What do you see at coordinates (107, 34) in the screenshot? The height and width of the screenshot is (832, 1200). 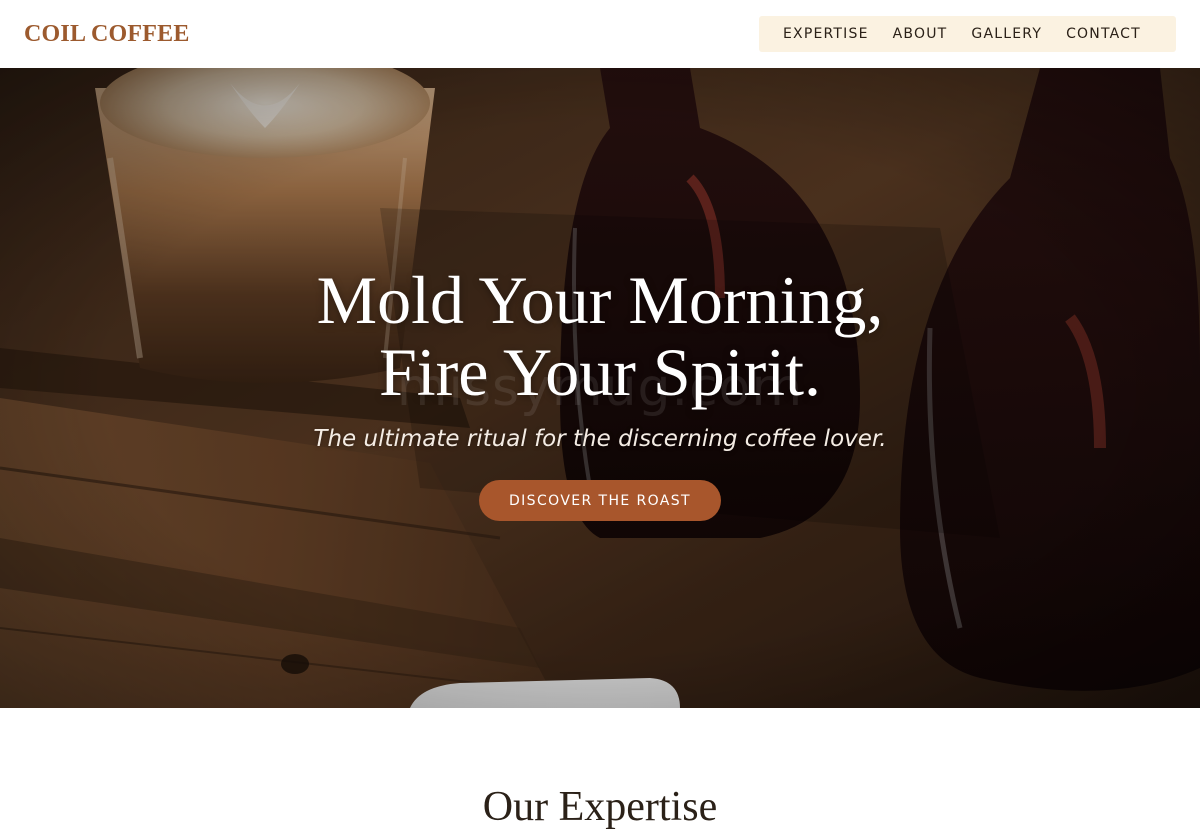 I see `brand-logo: COIL COFFEE` at bounding box center [107, 34].